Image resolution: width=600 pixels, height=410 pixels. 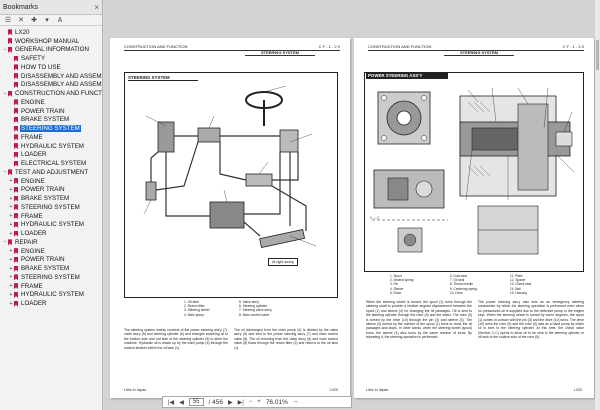 I want to click on bookmark-item: WORKSHOP MANUAL, so click(x=51, y=41).